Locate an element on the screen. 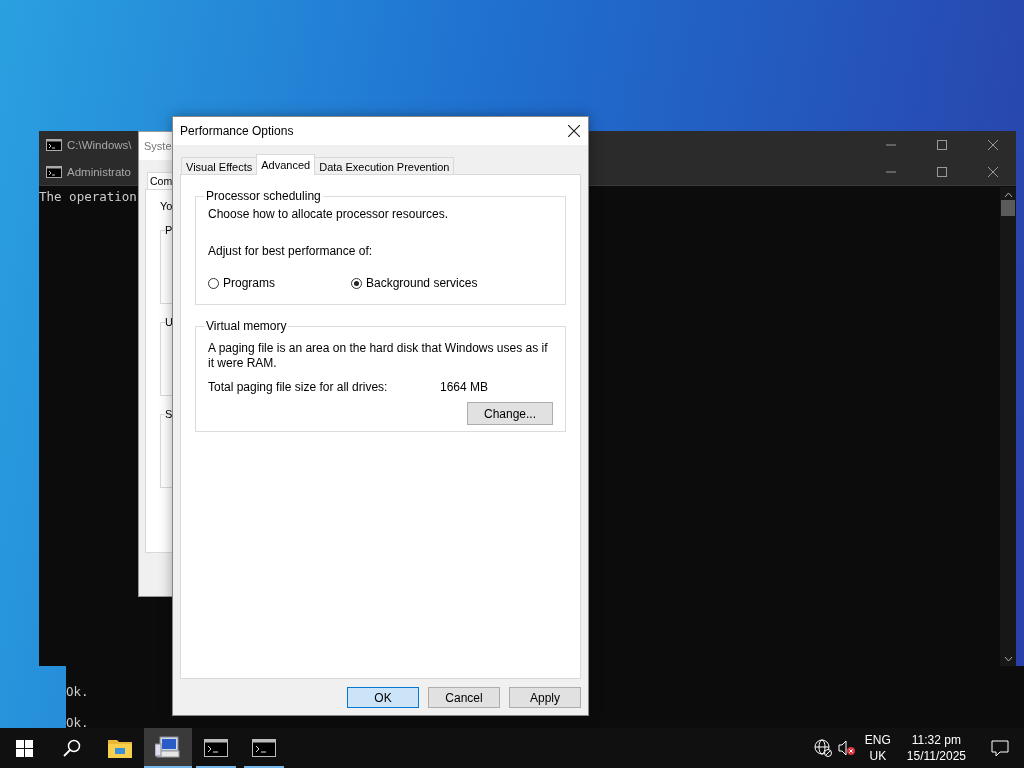 The image size is (1024, 768). dialog-button: Apply is located at coordinates (545, 697).